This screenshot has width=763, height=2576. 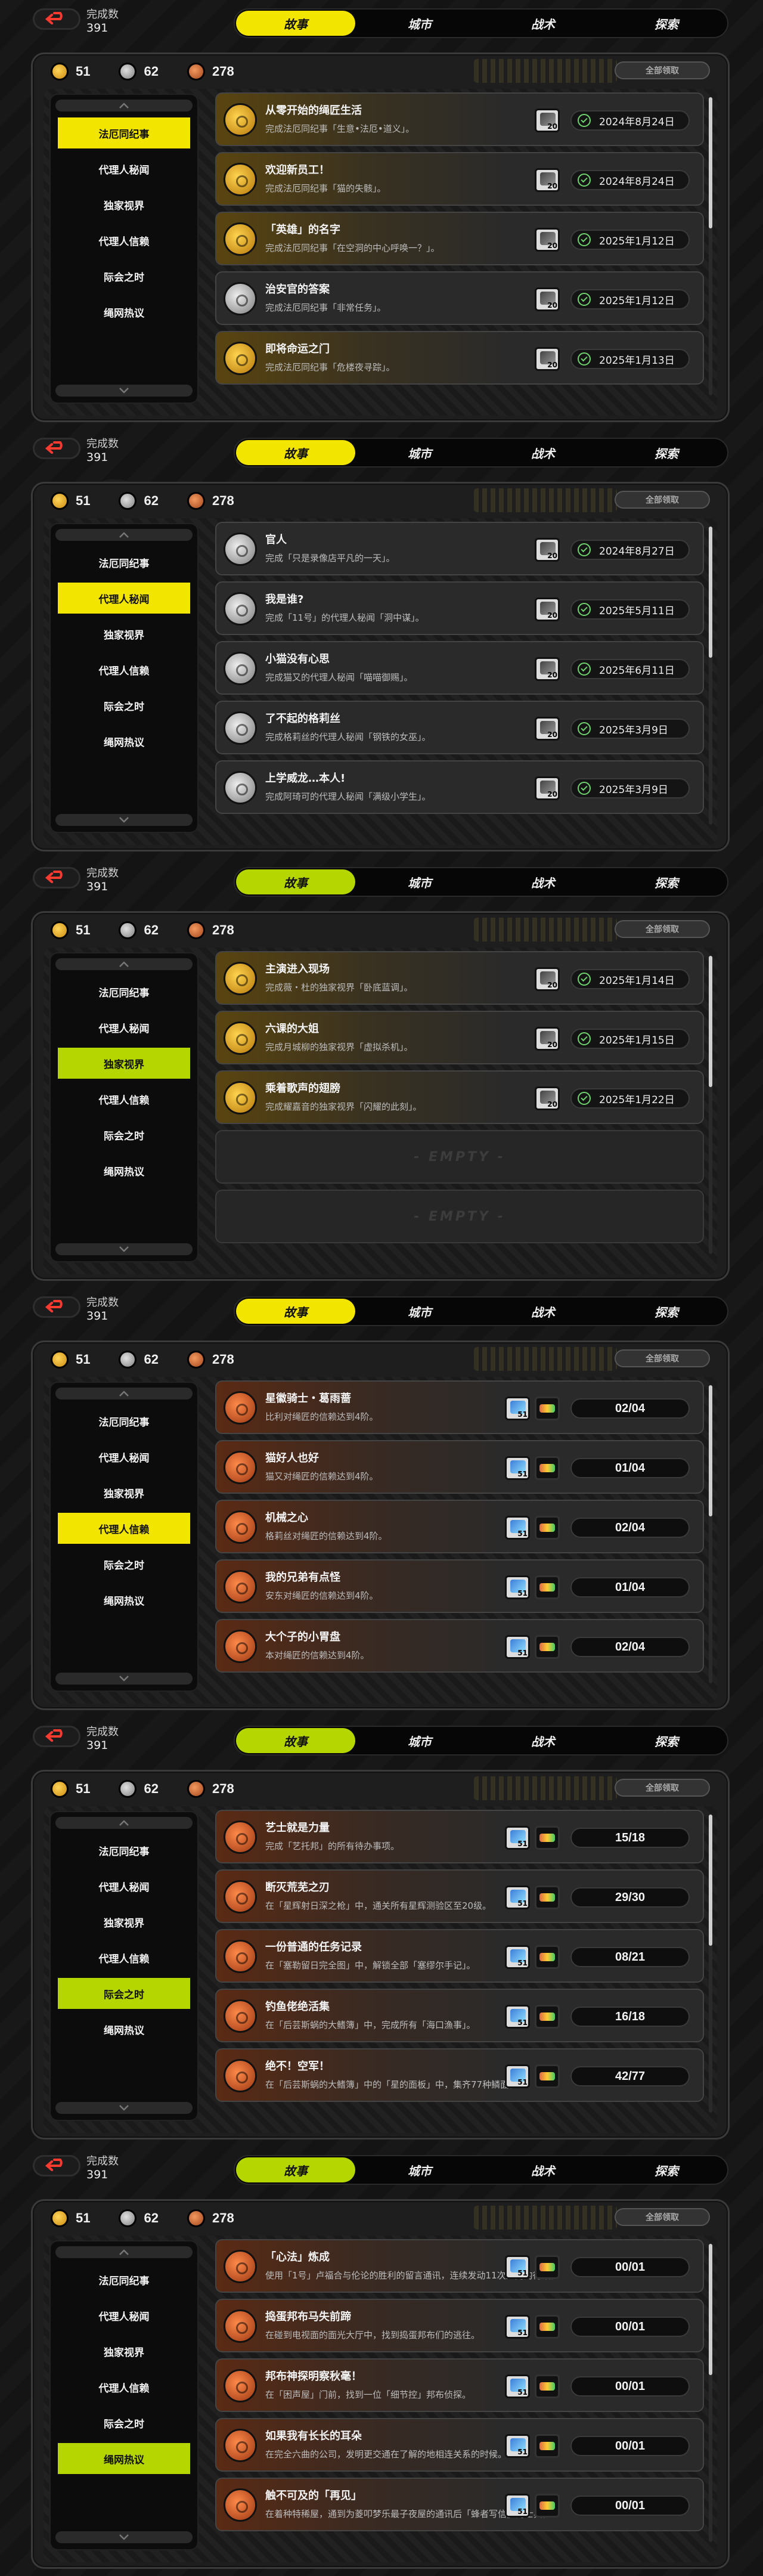 What do you see at coordinates (459, 978) in the screenshot?
I see `achievement-card: 主演进入现场 完成薇・杜的独家视界「卧底蓝调」。 20 2025年1月14日` at bounding box center [459, 978].